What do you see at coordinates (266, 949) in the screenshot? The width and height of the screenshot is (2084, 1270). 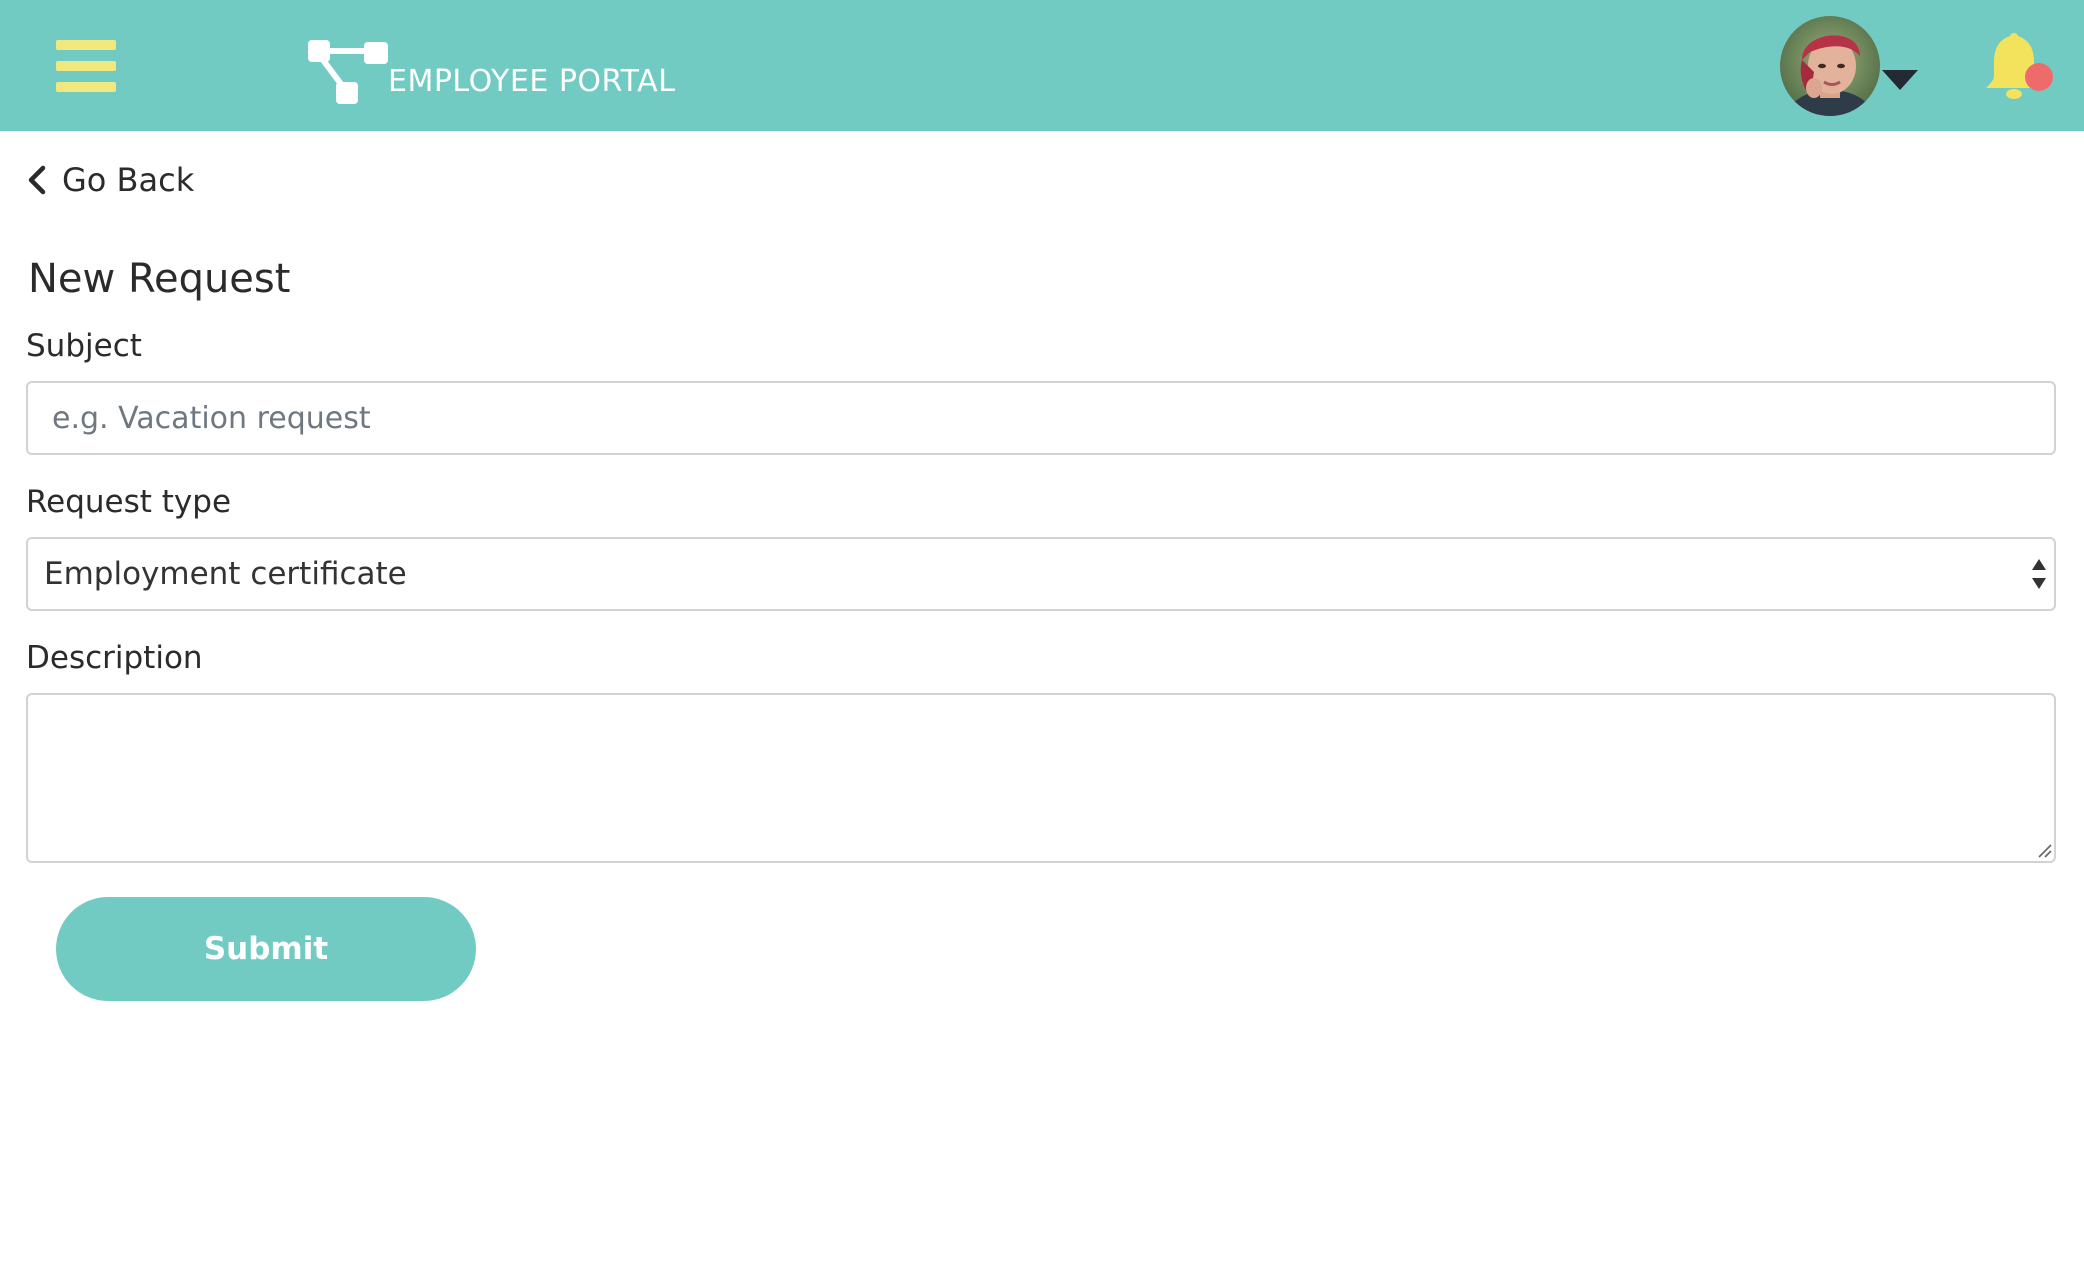 I see `submit-button: Submit` at bounding box center [266, 949].